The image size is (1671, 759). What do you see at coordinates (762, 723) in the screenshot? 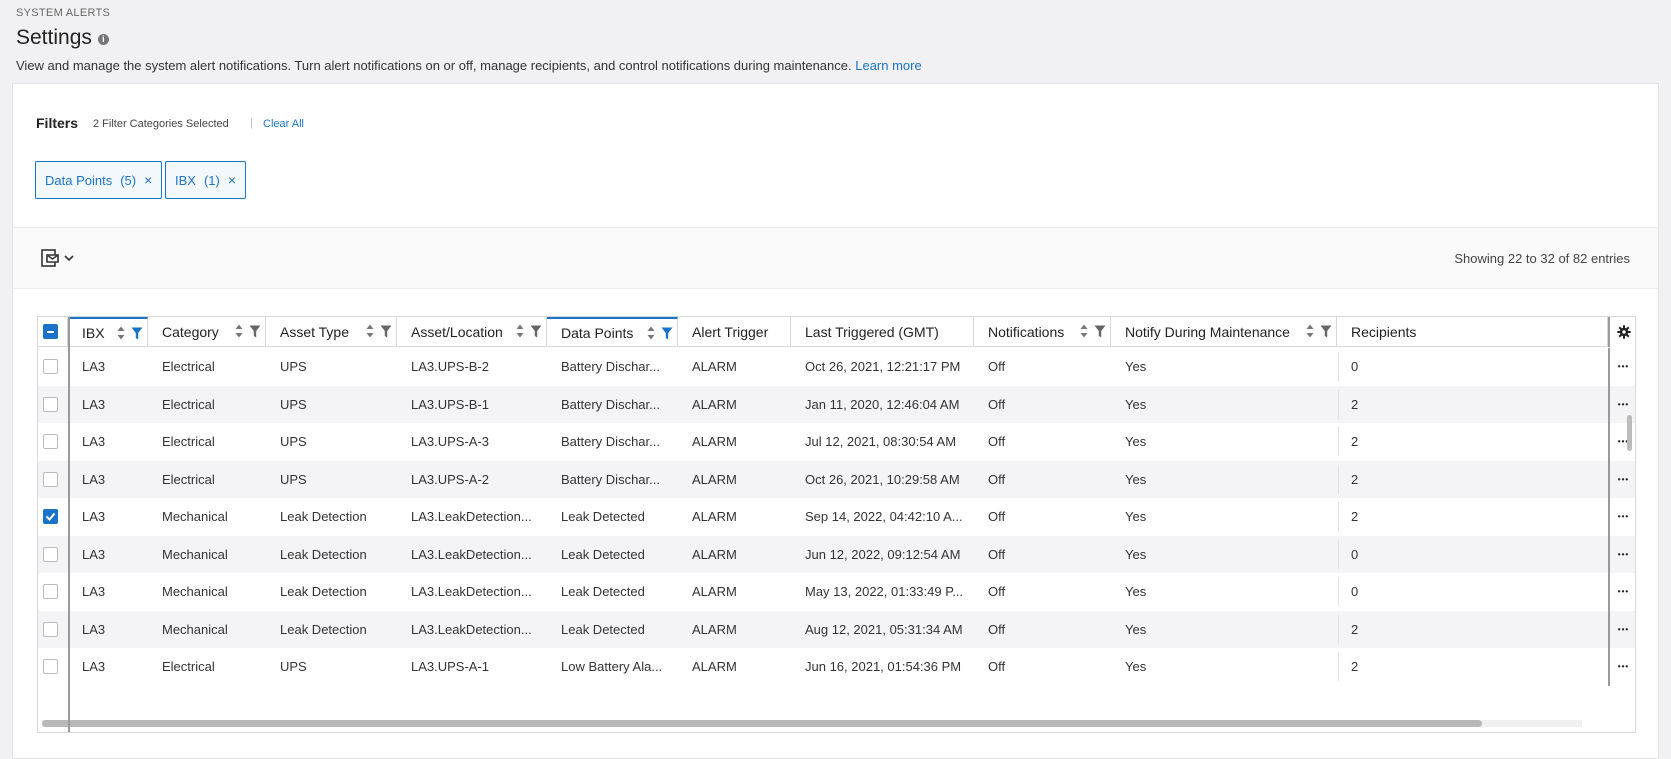
I see `horizontal-scrollbar` at bounding box center [762, 723].